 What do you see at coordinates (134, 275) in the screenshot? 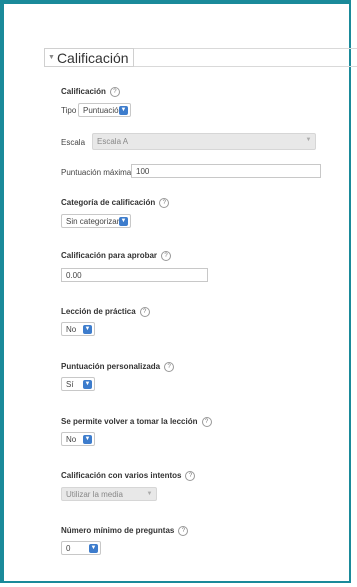
I see `pass-grade-input: 0.00` at bounding box center [134, 275].